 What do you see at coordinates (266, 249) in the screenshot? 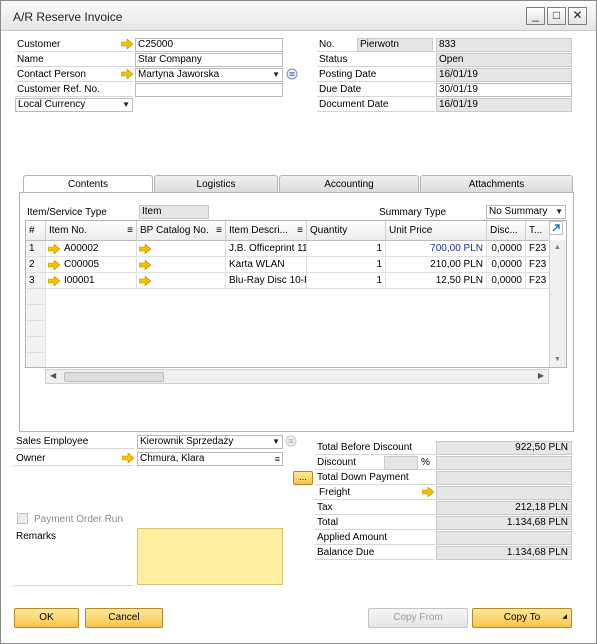
I see `description-cell: J.B. Officeprint 11` at bounding box center [266, 249].